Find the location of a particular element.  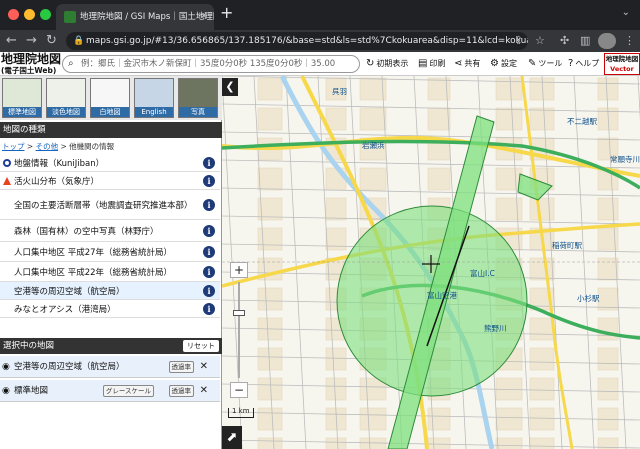

zoom-out-button: − is located at coordinates (239, 390).